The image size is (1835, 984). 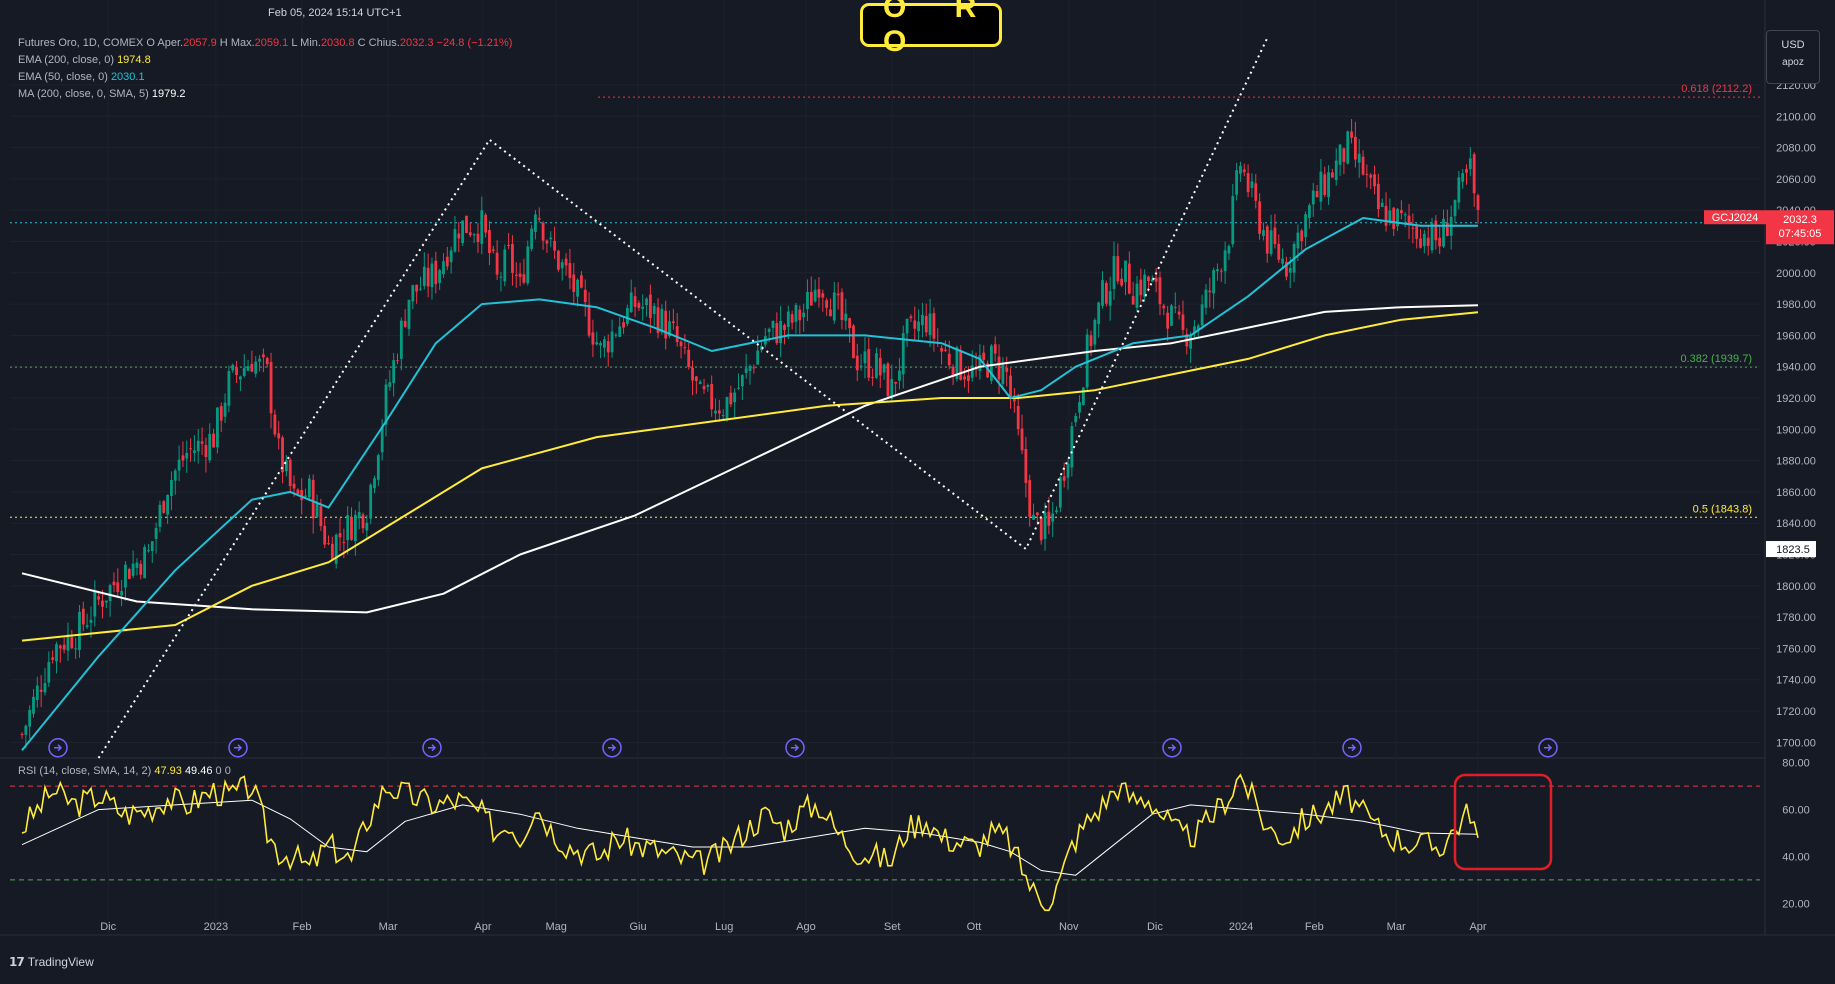 What do you see at coordinates (265, 77) in the screenshot?
I see `ema50-row: EMA (50, close, 0) 2030.1` at bounding box center [265, 77].